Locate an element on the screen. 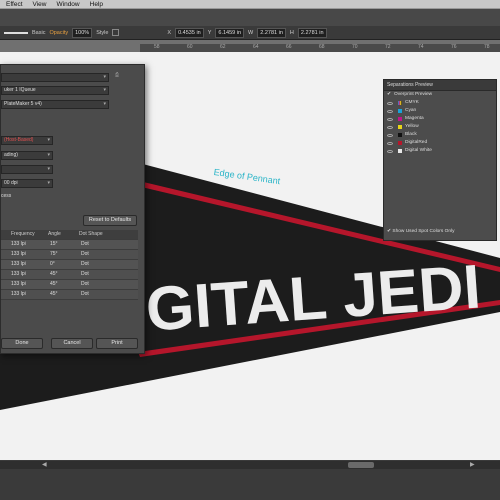 This screenshot has width=500, height=500. image-dropdown: ▾ is located at coordinates (27, 169).